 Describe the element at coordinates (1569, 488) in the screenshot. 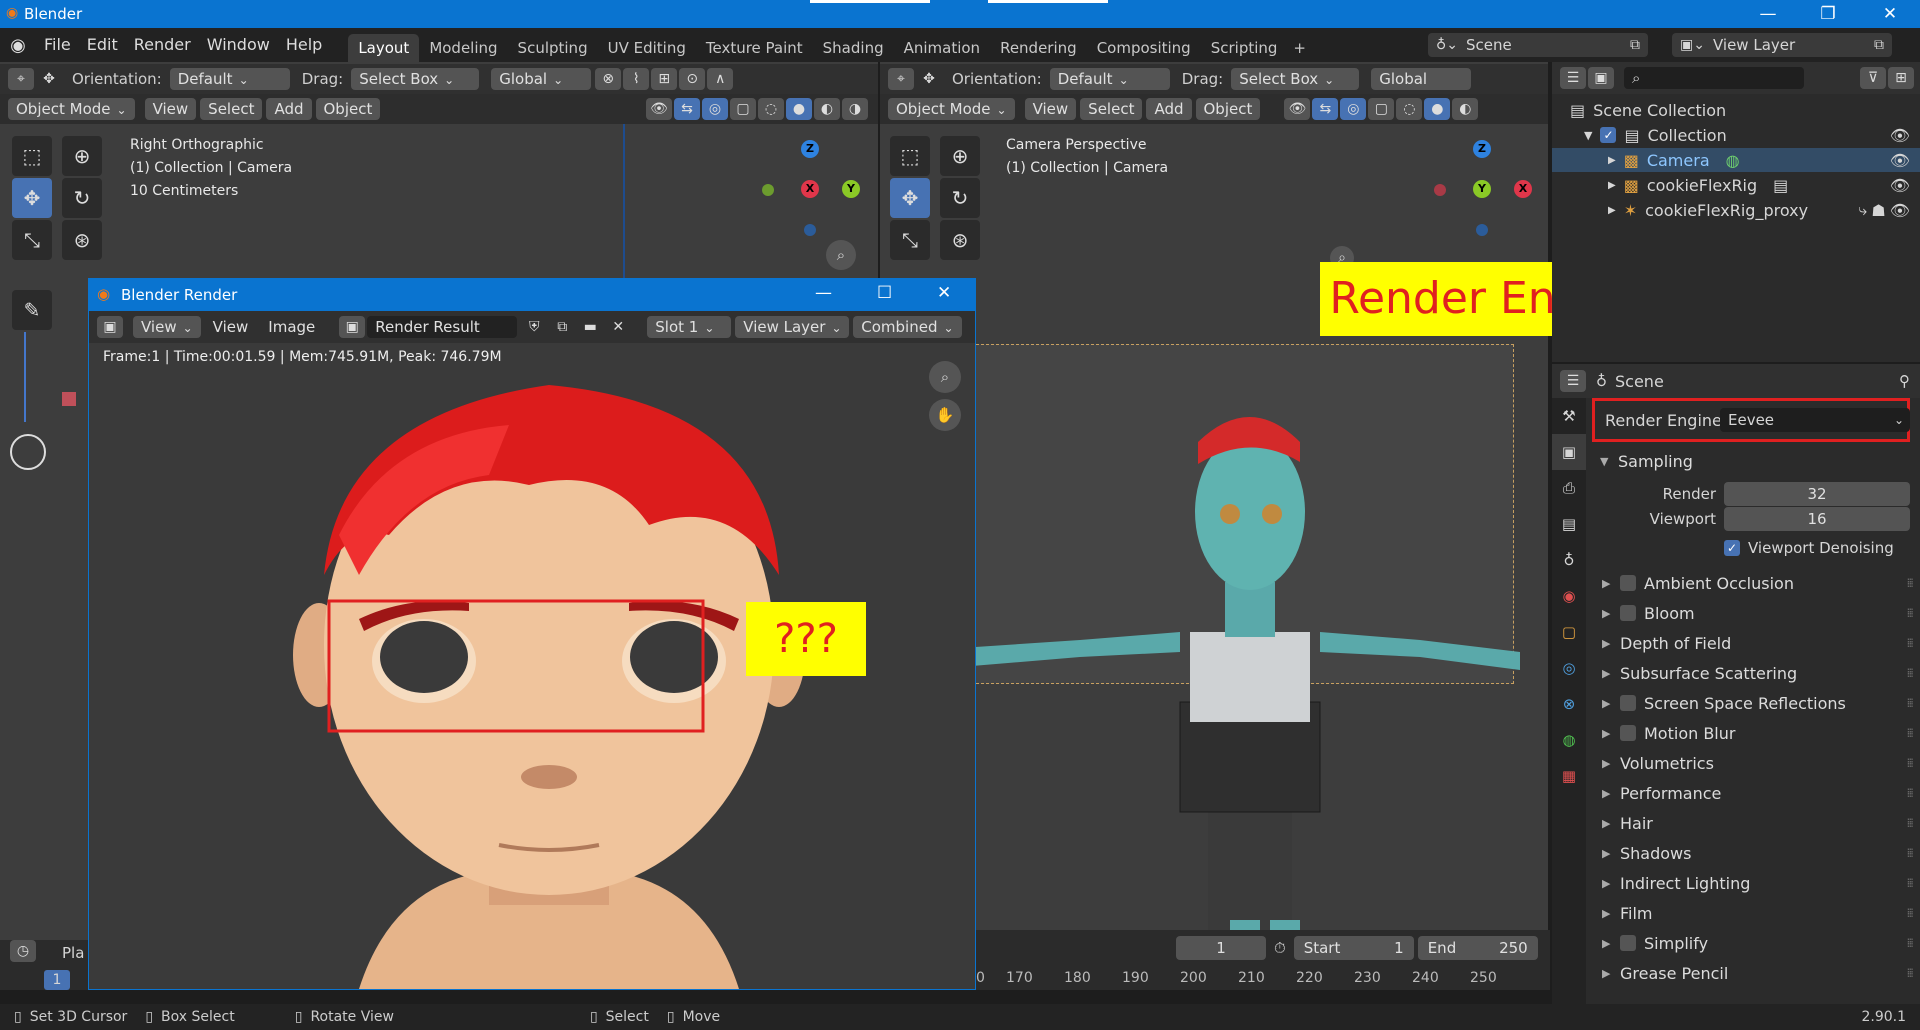

I see `output-tab-icon: ⎙` at that location.